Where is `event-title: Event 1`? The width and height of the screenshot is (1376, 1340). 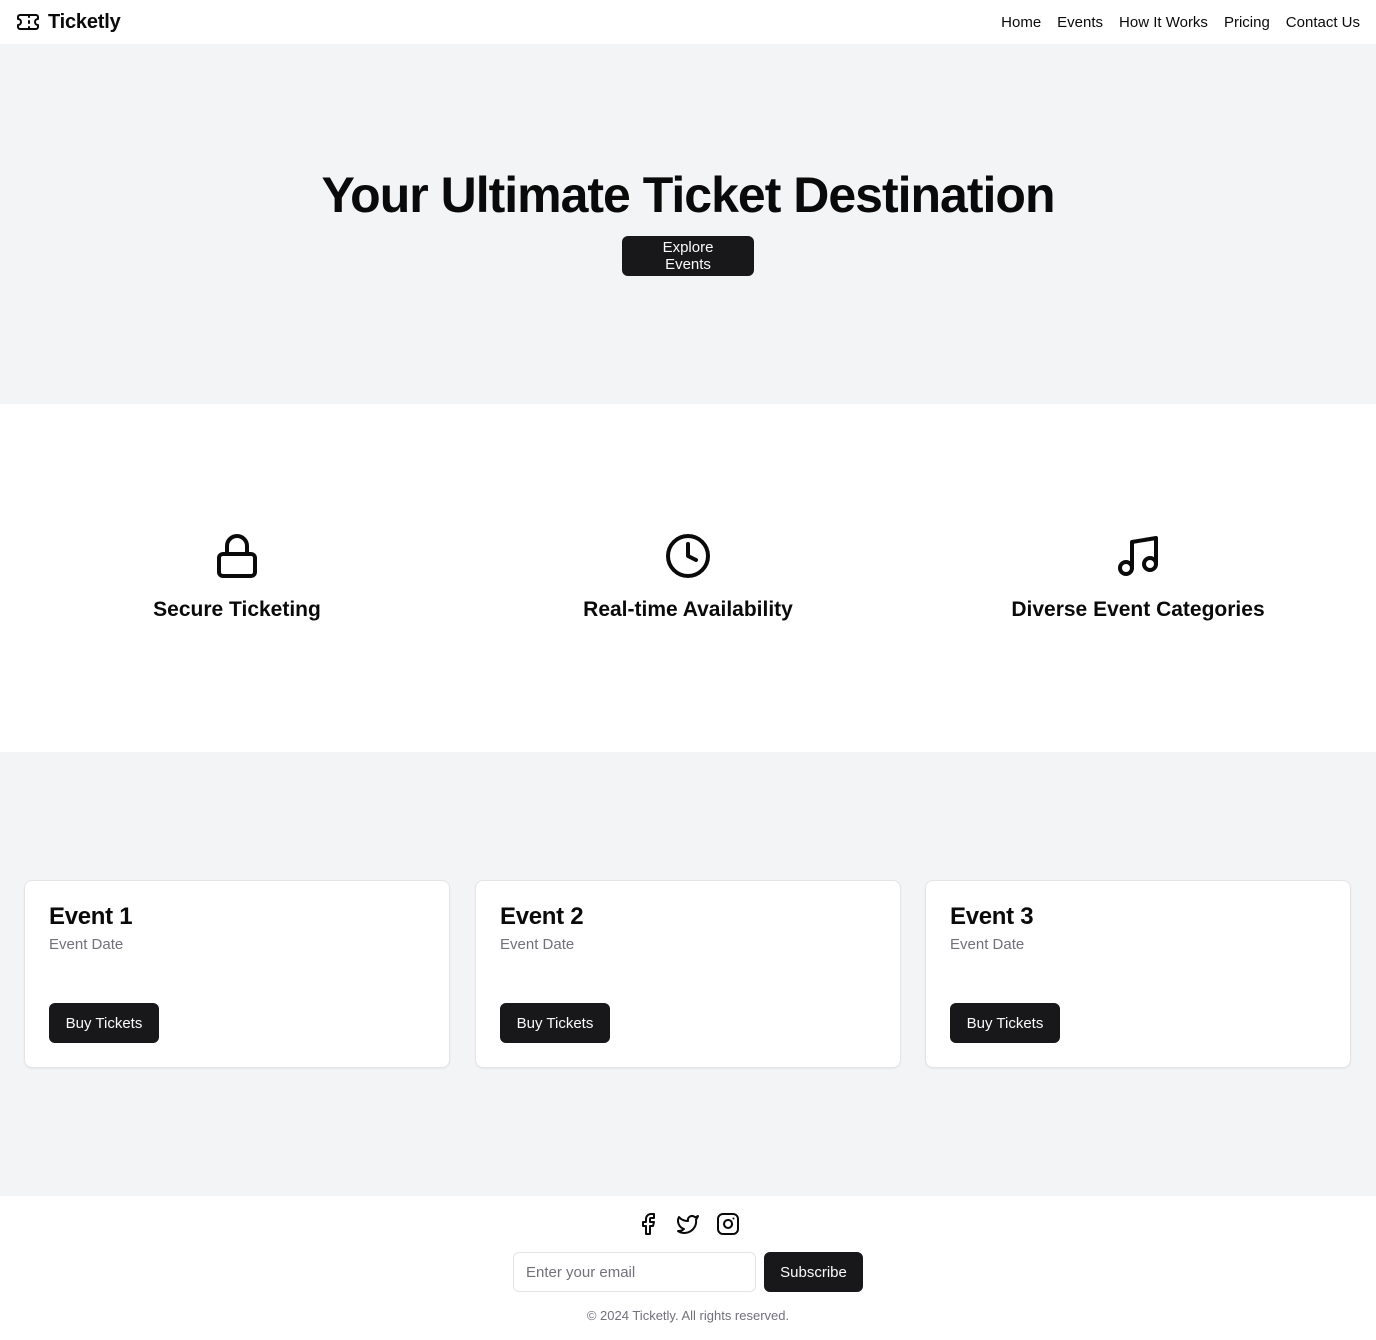 event-title: Event 1 is located at coordinates (91, 916).